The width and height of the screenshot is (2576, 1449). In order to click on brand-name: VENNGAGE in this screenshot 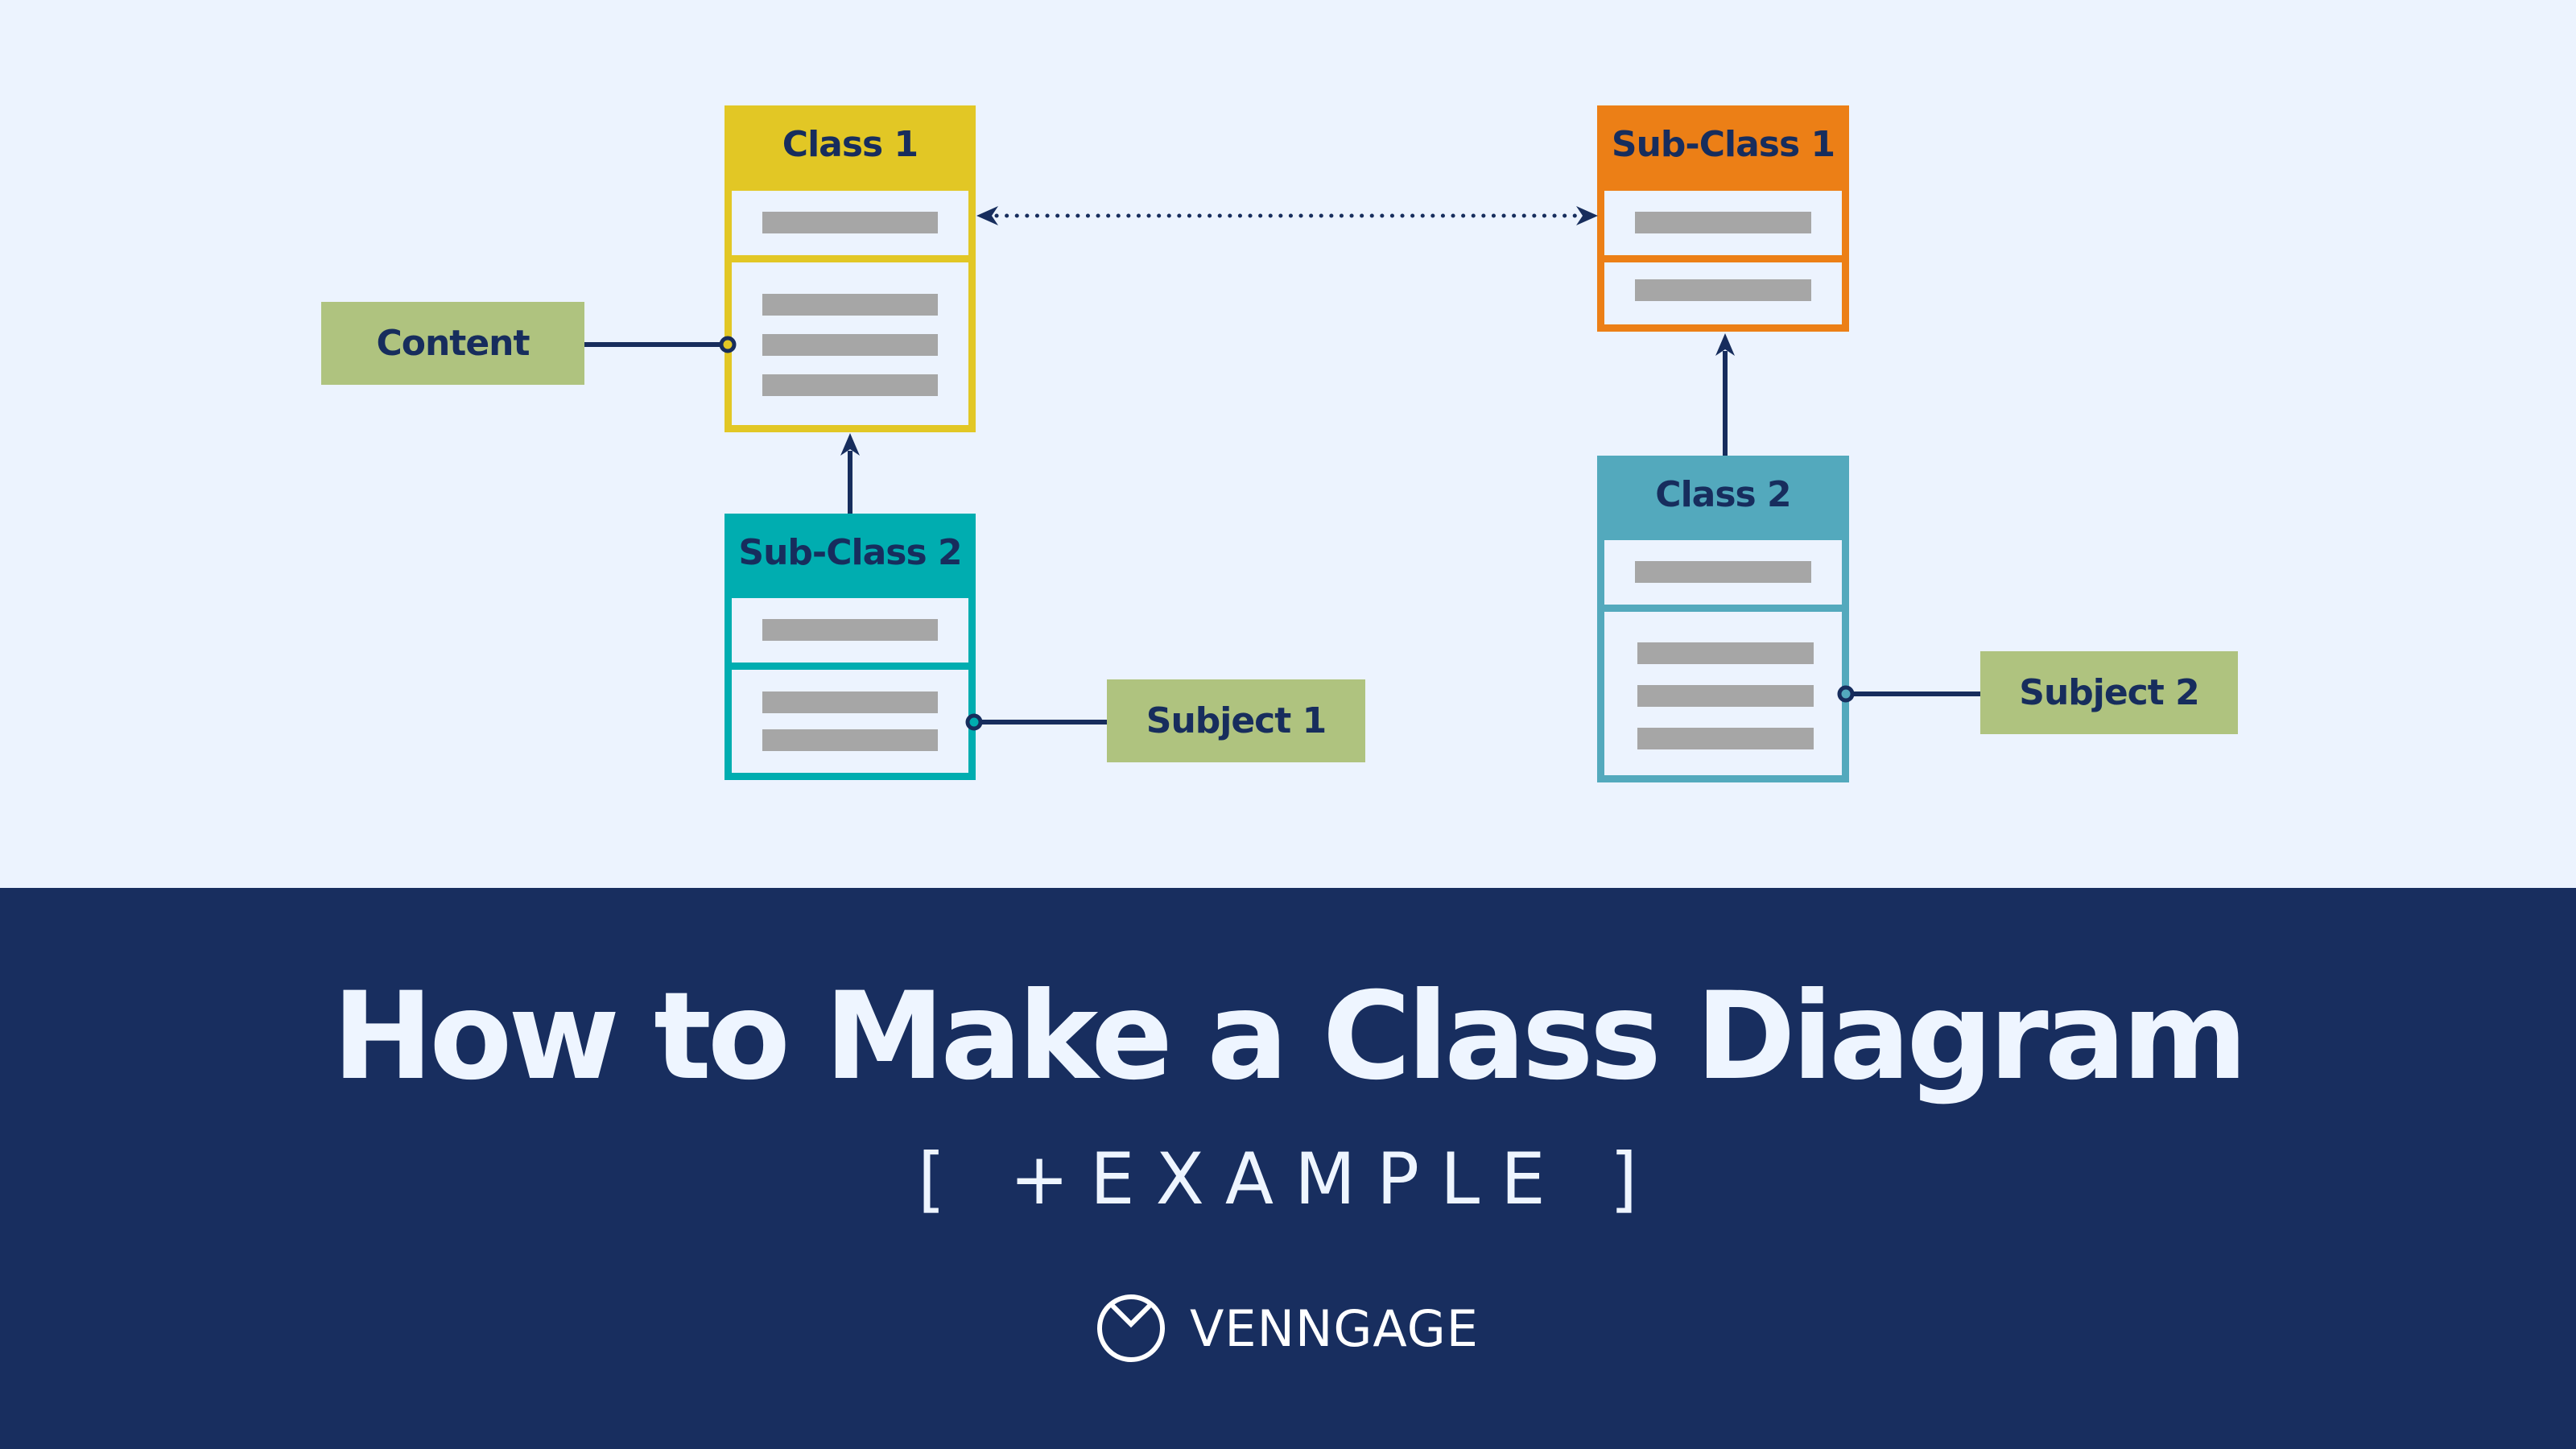, I will do `click(1334, 1328)`.